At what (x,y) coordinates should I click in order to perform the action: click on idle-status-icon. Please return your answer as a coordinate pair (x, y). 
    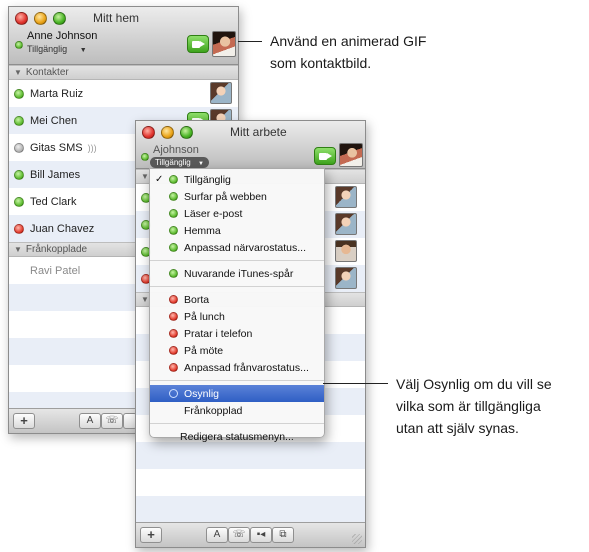
    Looking at the image, I should click on (19, 147).